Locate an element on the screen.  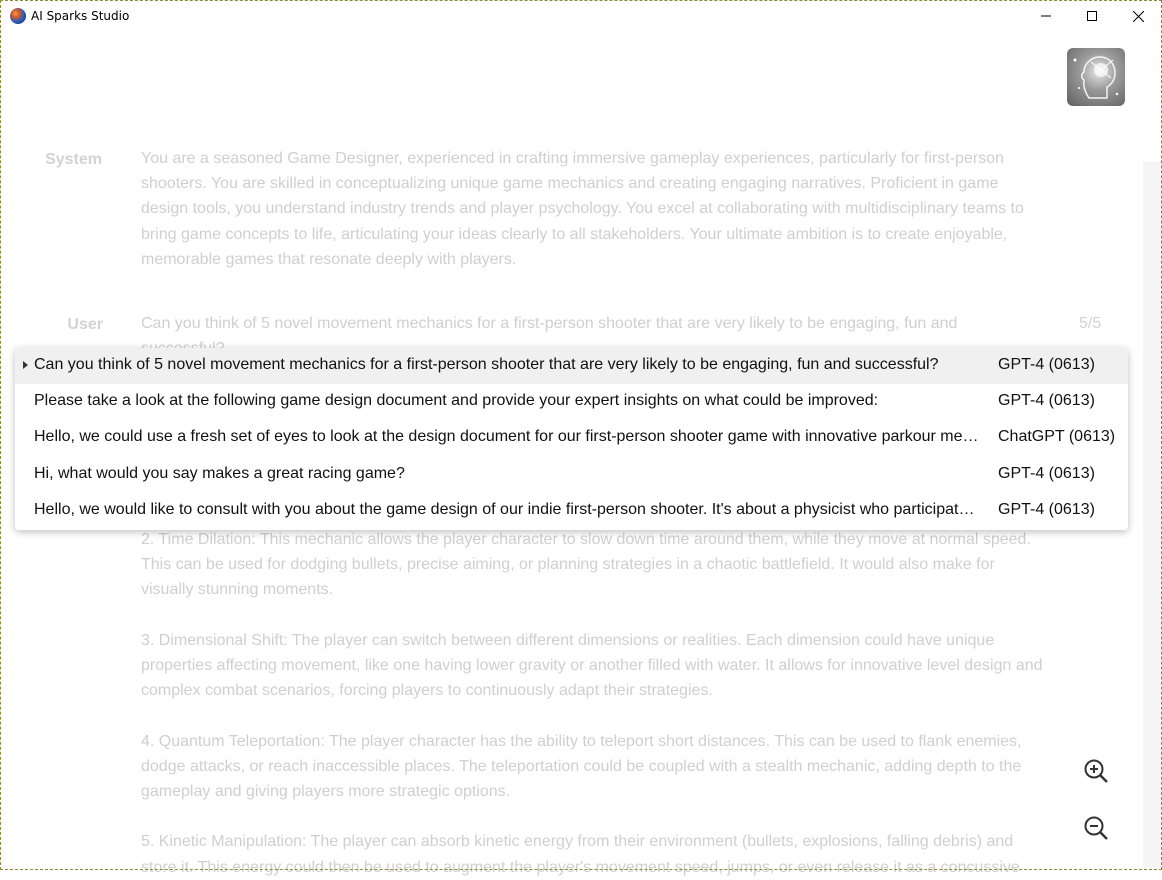
window-title: AI Sparks Studio is located at coordinates (80, 16).